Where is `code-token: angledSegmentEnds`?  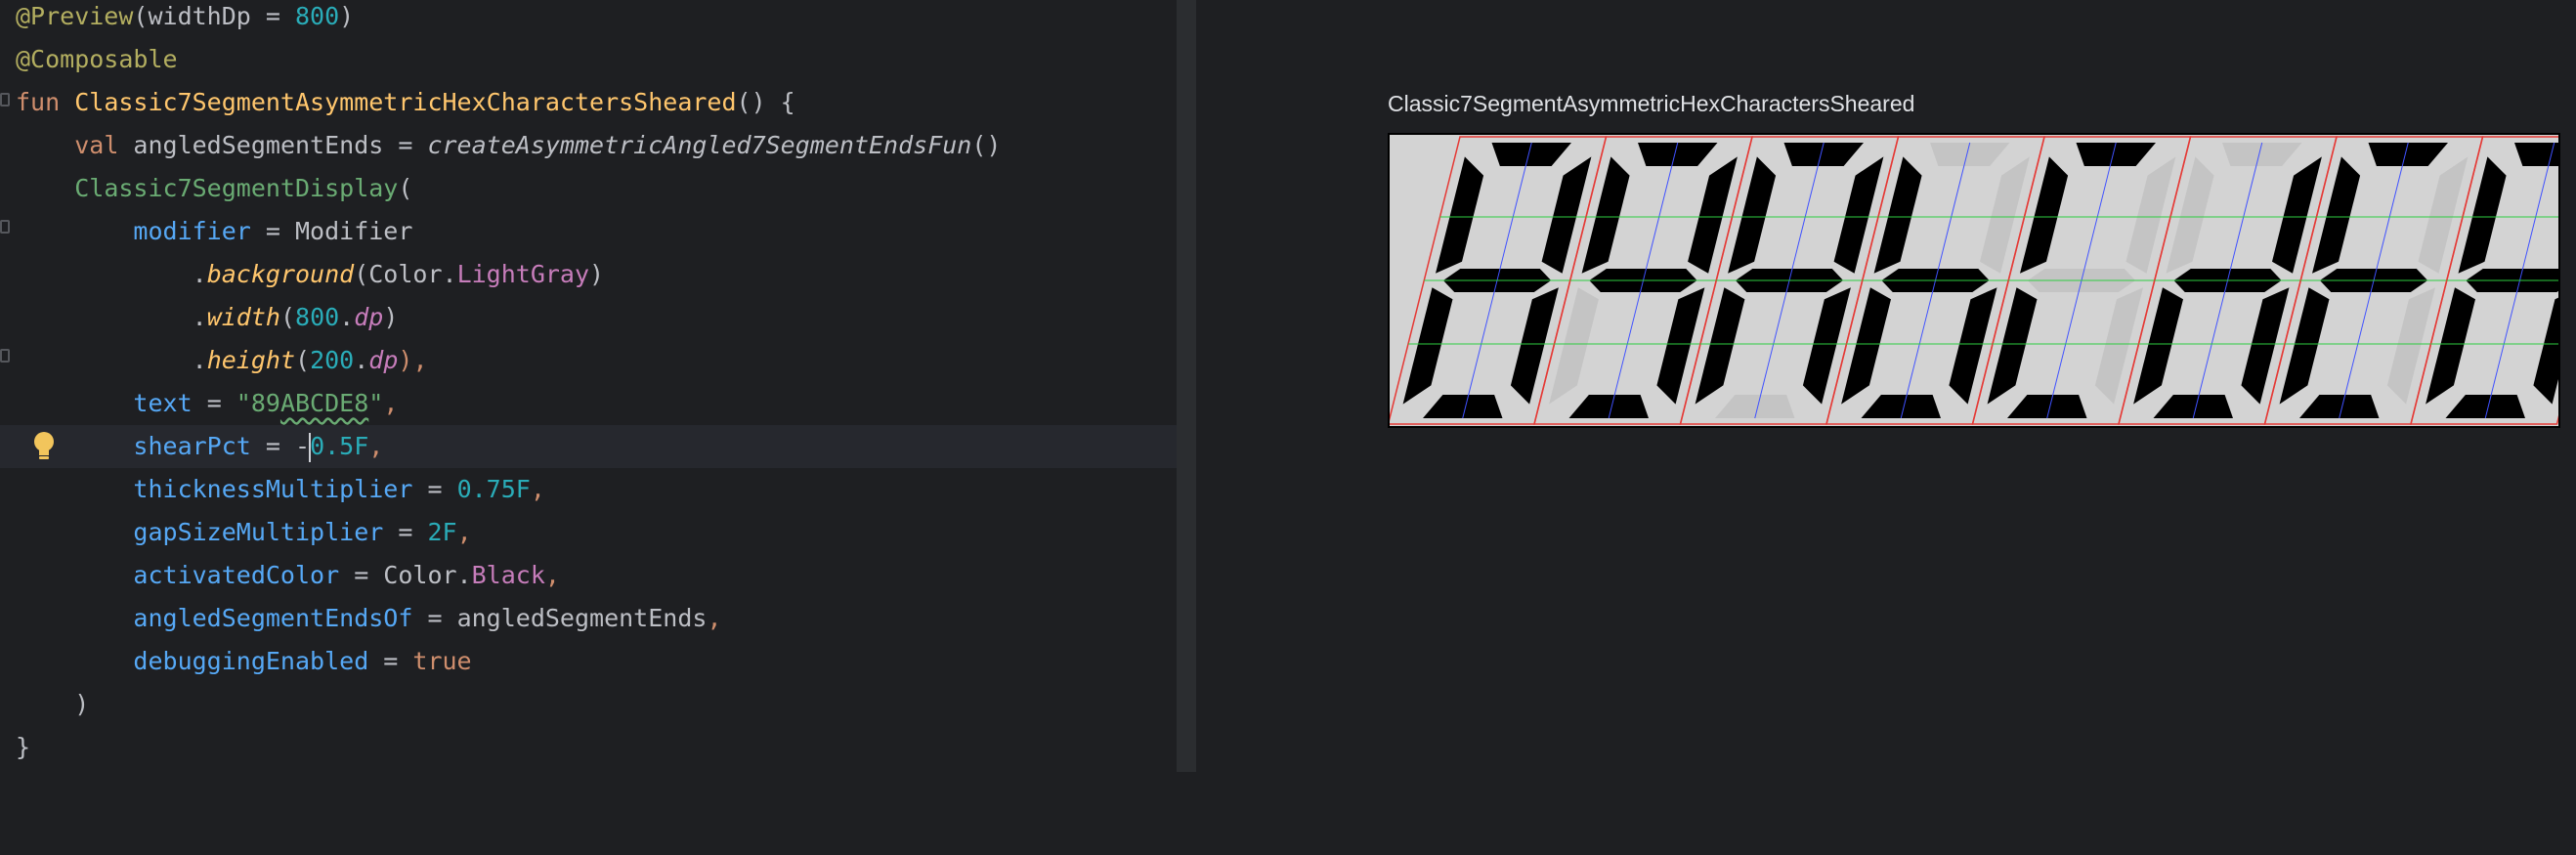 code-token: angledSegmentEnds is located at coordinates (582, 618).